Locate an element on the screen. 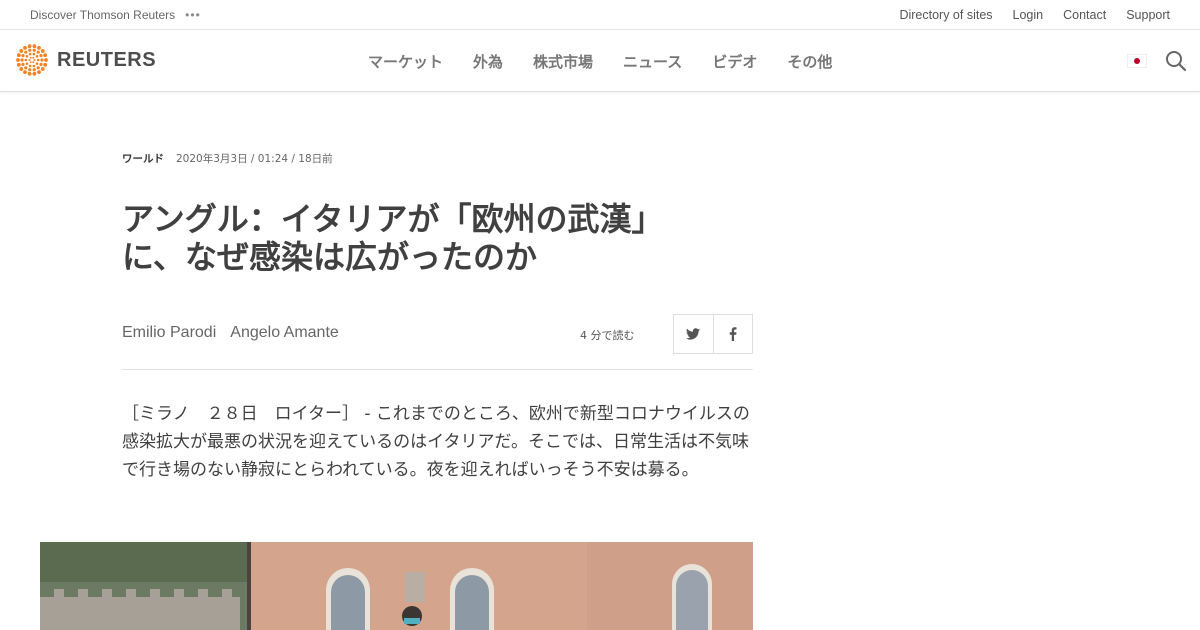  japan-flag-icon is located at coordinates (1137, 61).